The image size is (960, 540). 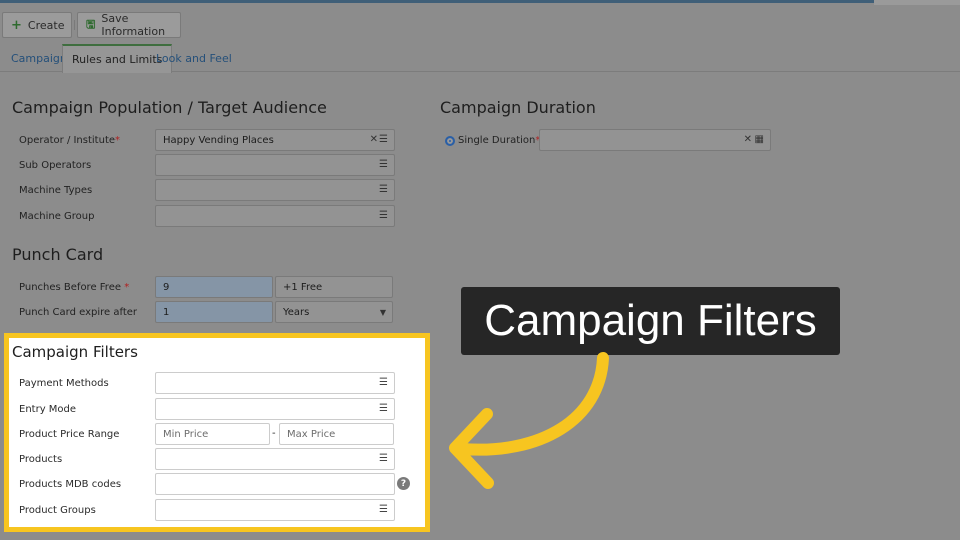 What do you see at coordinates (532, 404) in the screenshot?
I see `arrow-curve` at bounding box center [532, 404].